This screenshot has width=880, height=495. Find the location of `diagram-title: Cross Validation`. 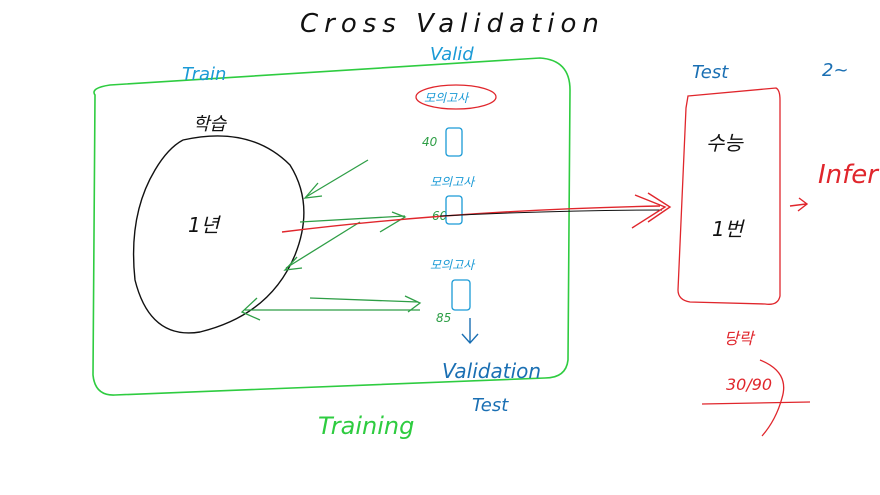

diagram-title: Cross Validation is located at coordinates (452, 24).